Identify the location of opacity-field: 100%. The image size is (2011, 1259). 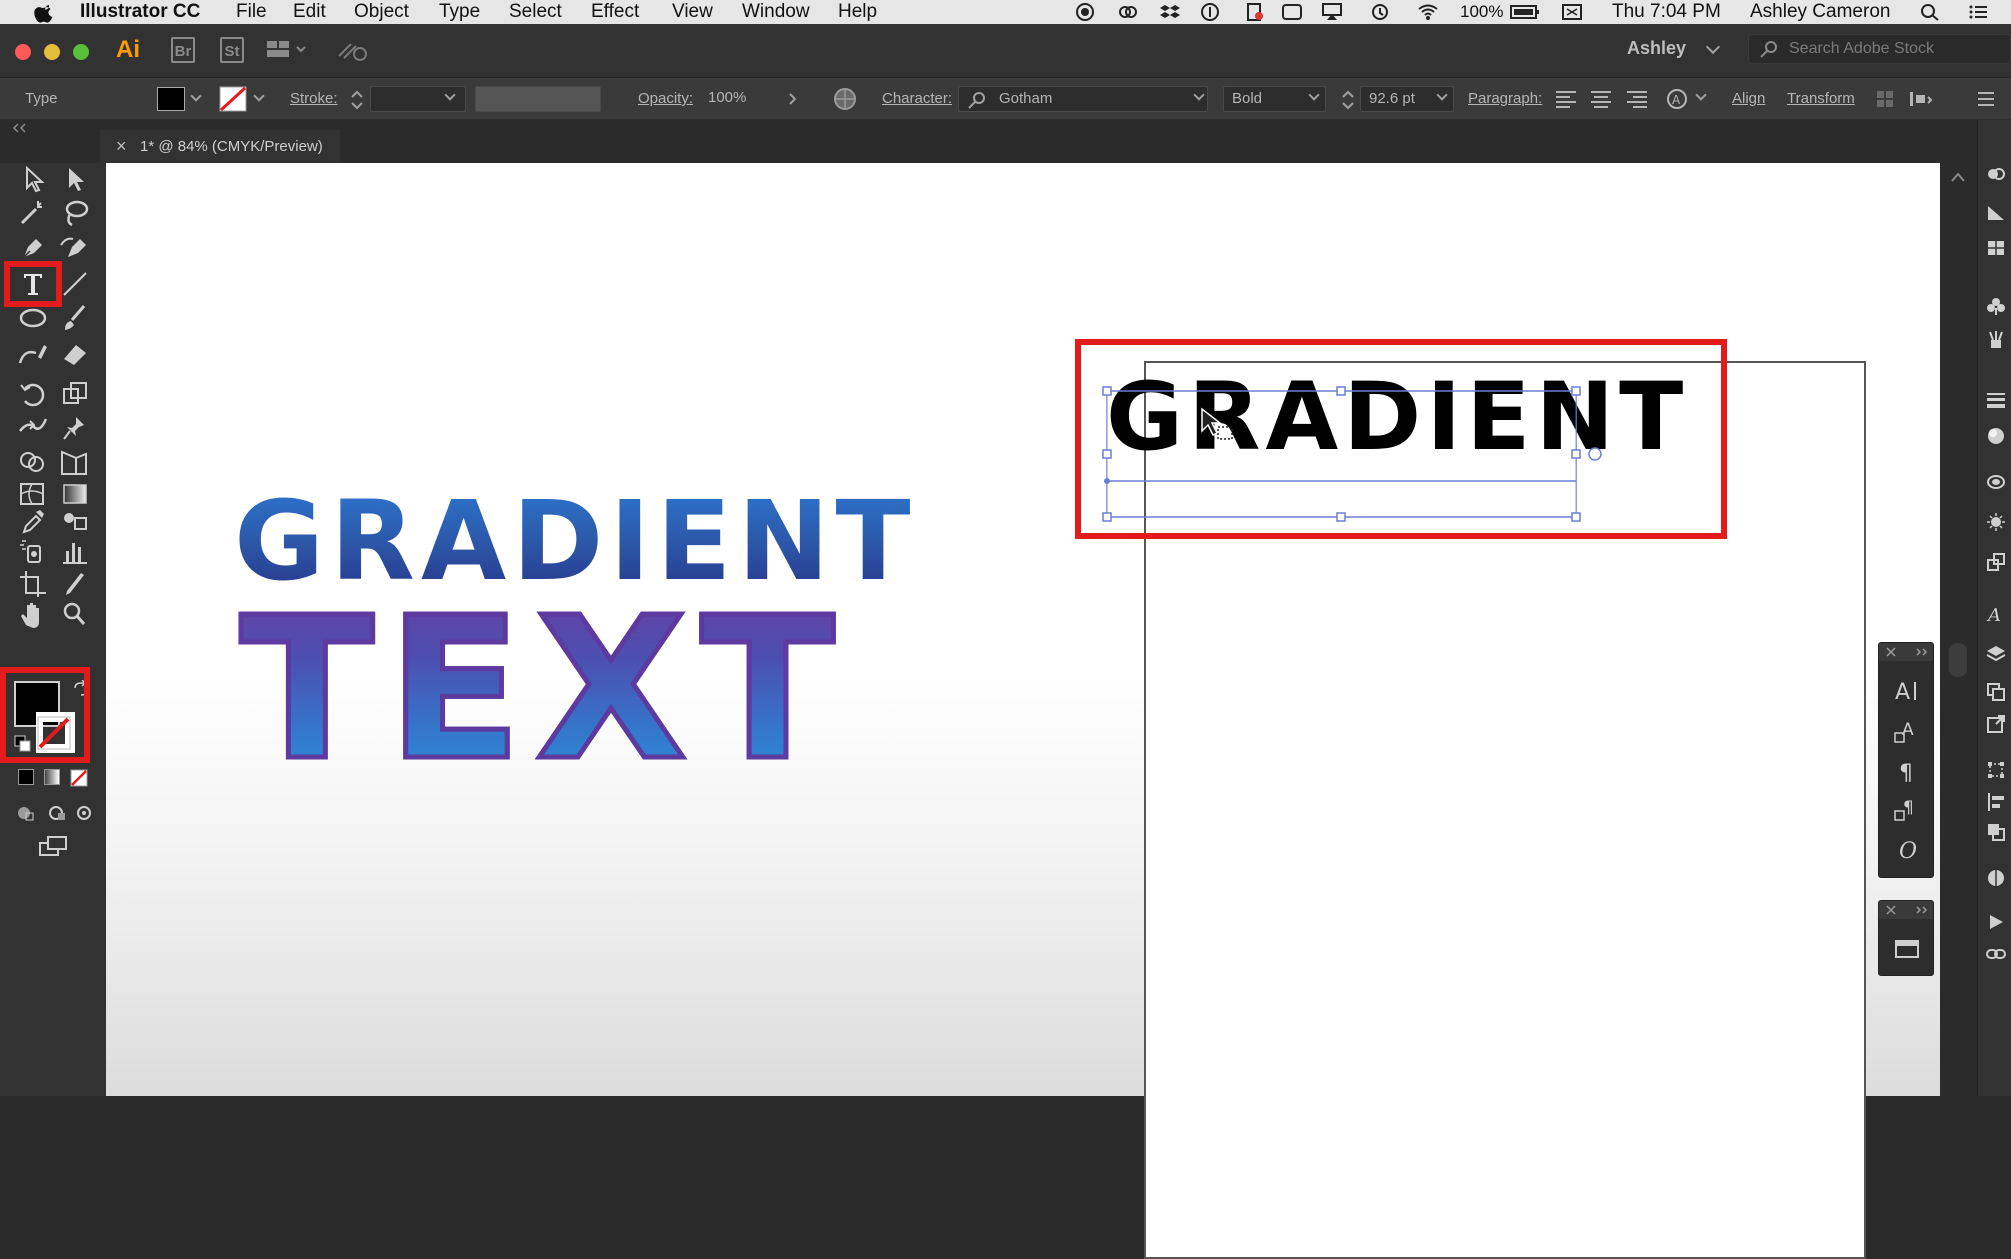
(744, 99).